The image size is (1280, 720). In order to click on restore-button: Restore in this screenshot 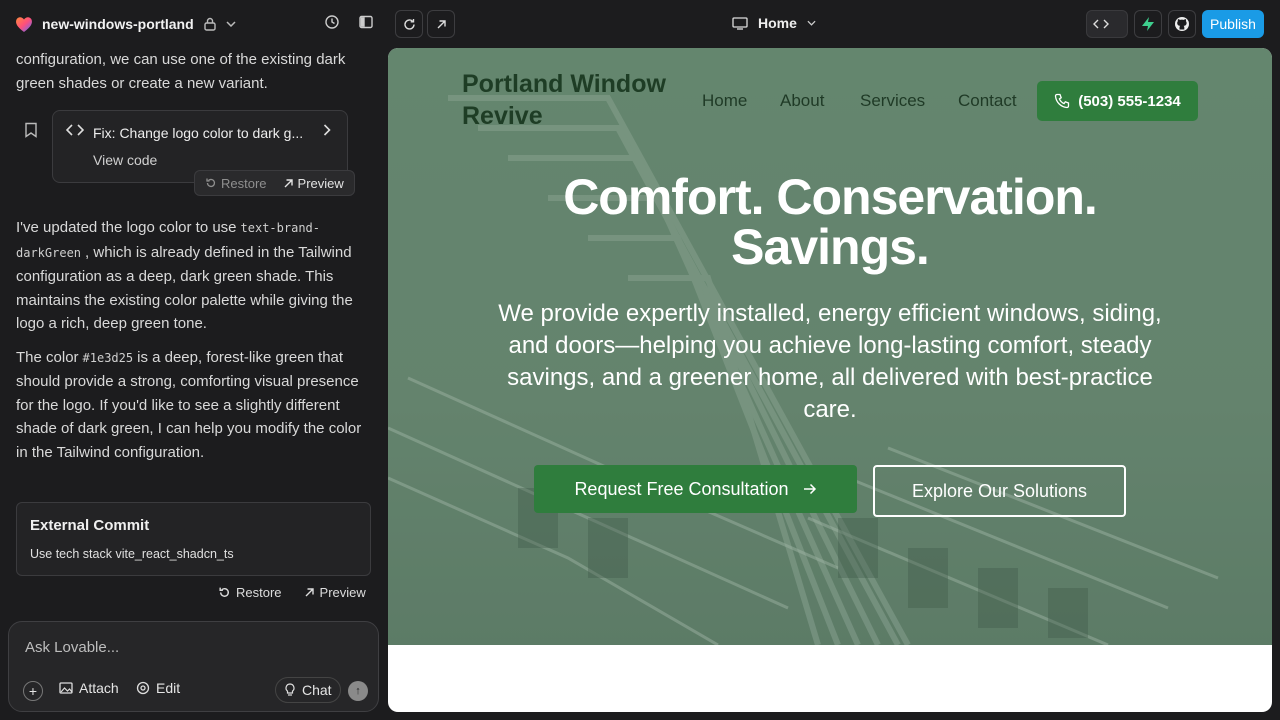, I will do `click(236, 183)`.